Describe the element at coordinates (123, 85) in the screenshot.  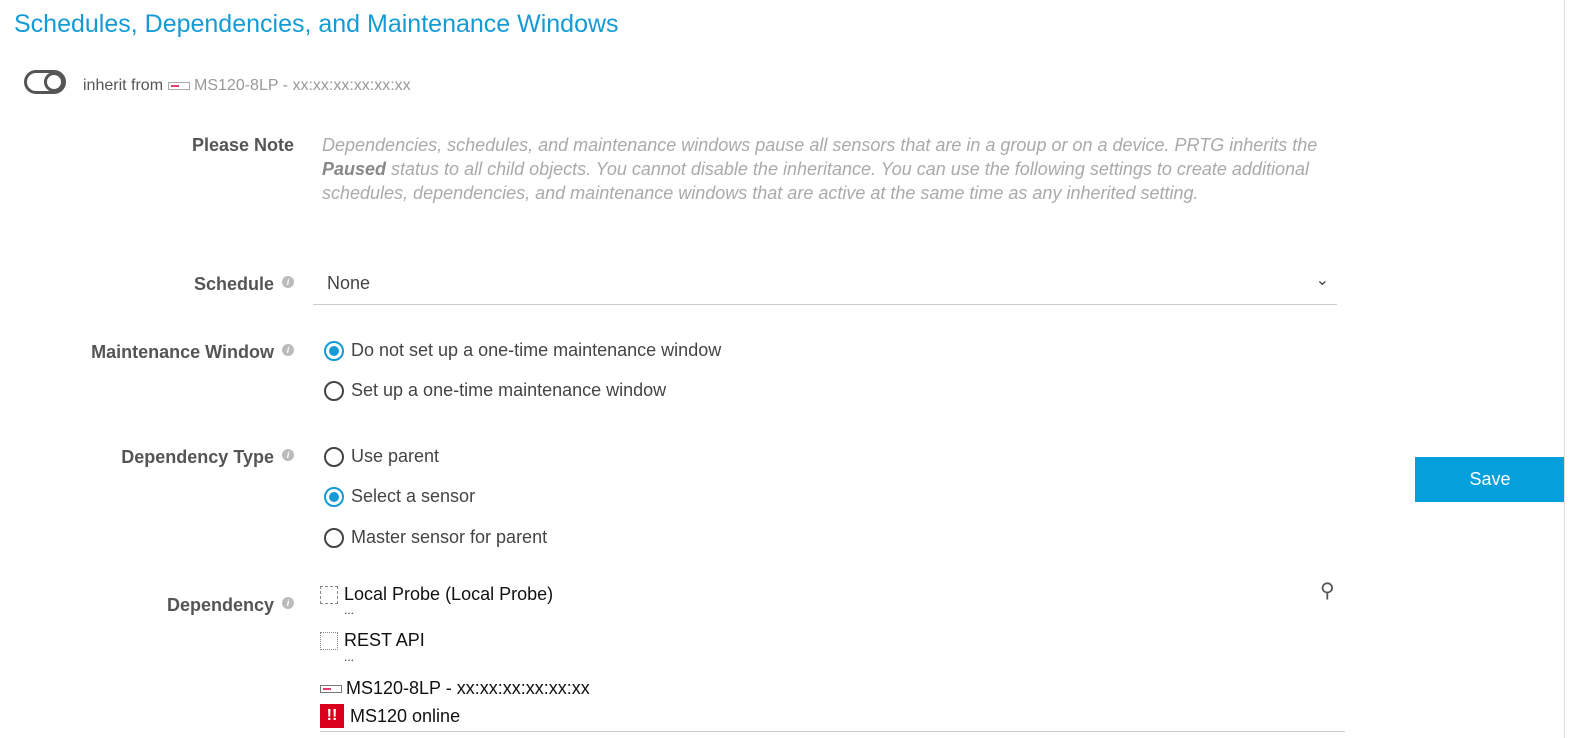
I see `inherit-label: inherit from` at that location.